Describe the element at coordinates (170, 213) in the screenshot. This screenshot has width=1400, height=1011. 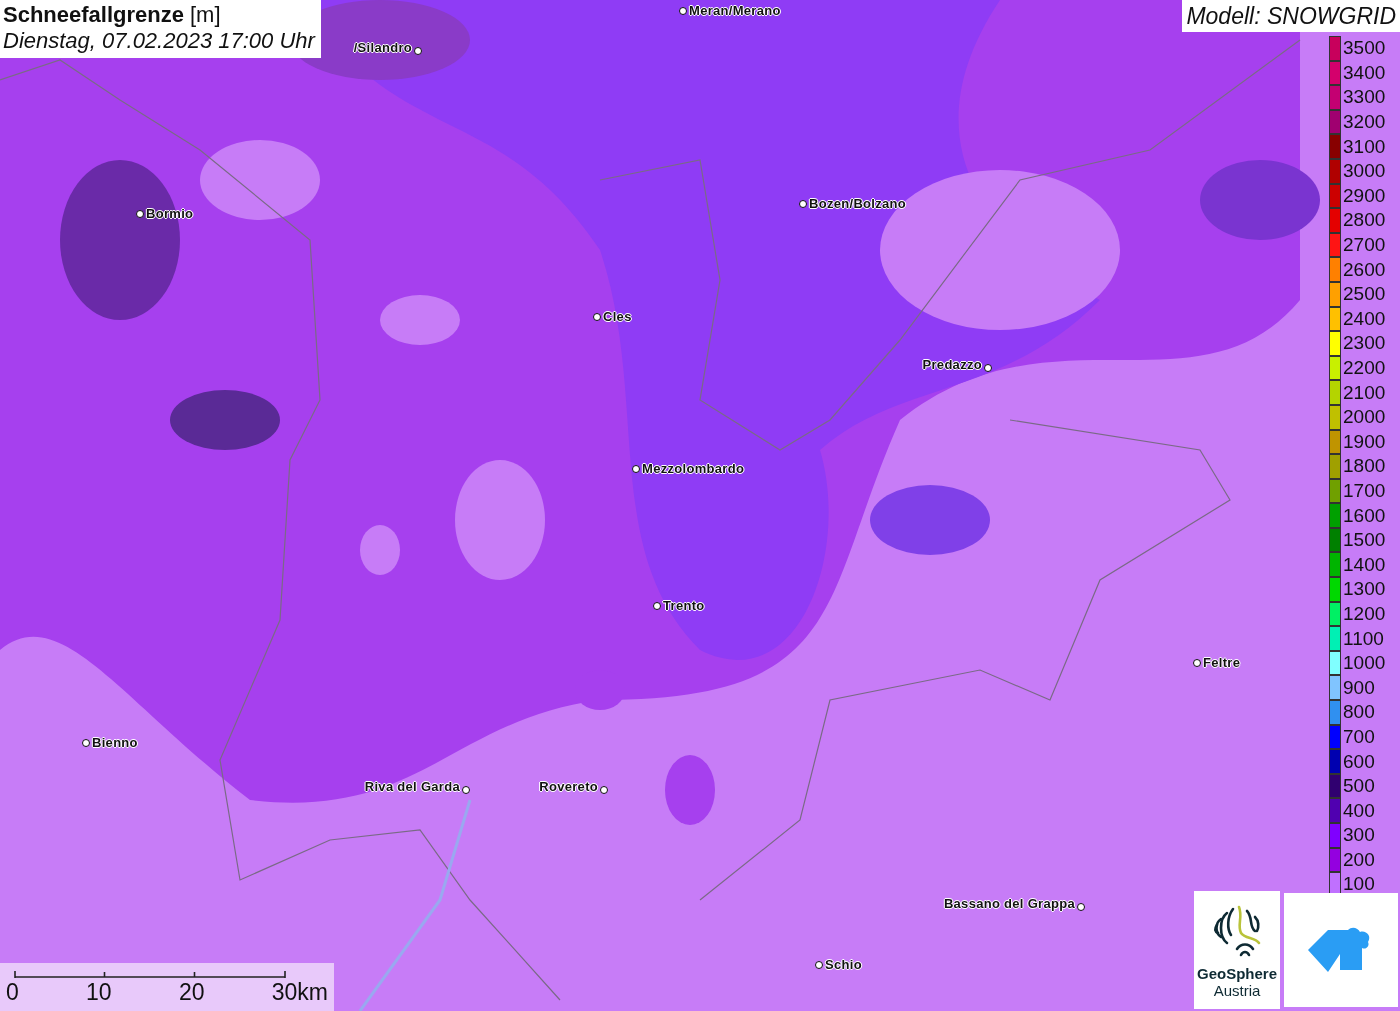
I see `city-label: Bormio` at that location.